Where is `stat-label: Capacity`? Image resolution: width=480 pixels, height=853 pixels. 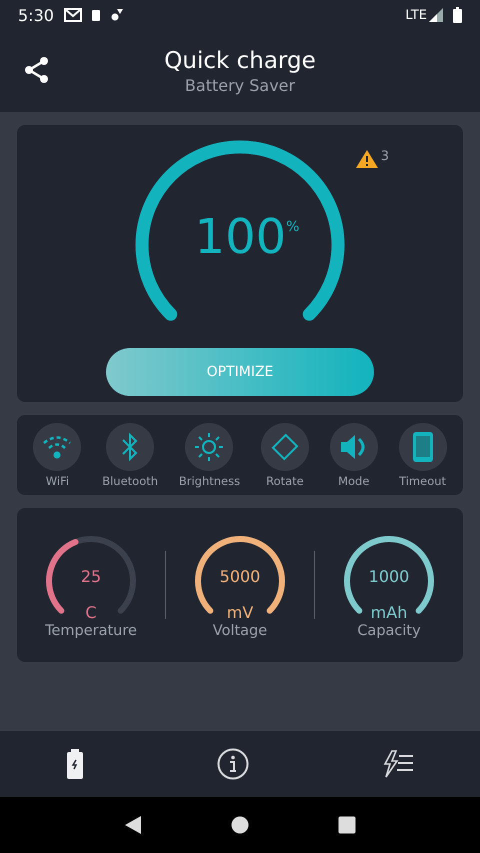
stat-label: Capacity is located at coordinates (389, 631).